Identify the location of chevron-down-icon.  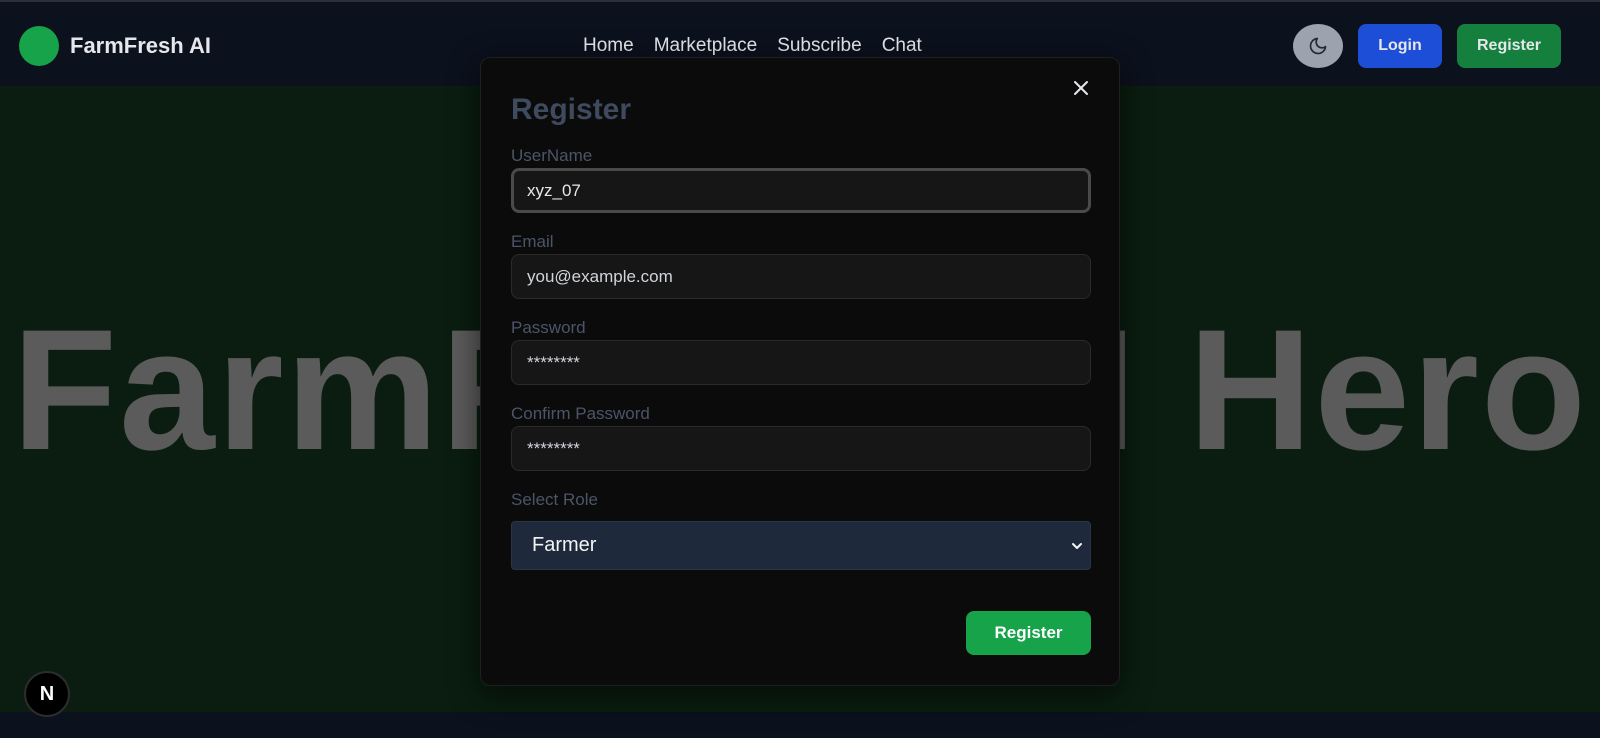
(1077, 546).